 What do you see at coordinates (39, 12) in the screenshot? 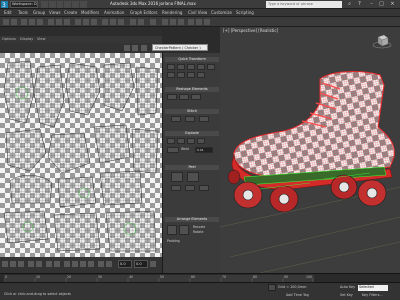
I see `menu-group: Group` at bounding box center [39, 12].